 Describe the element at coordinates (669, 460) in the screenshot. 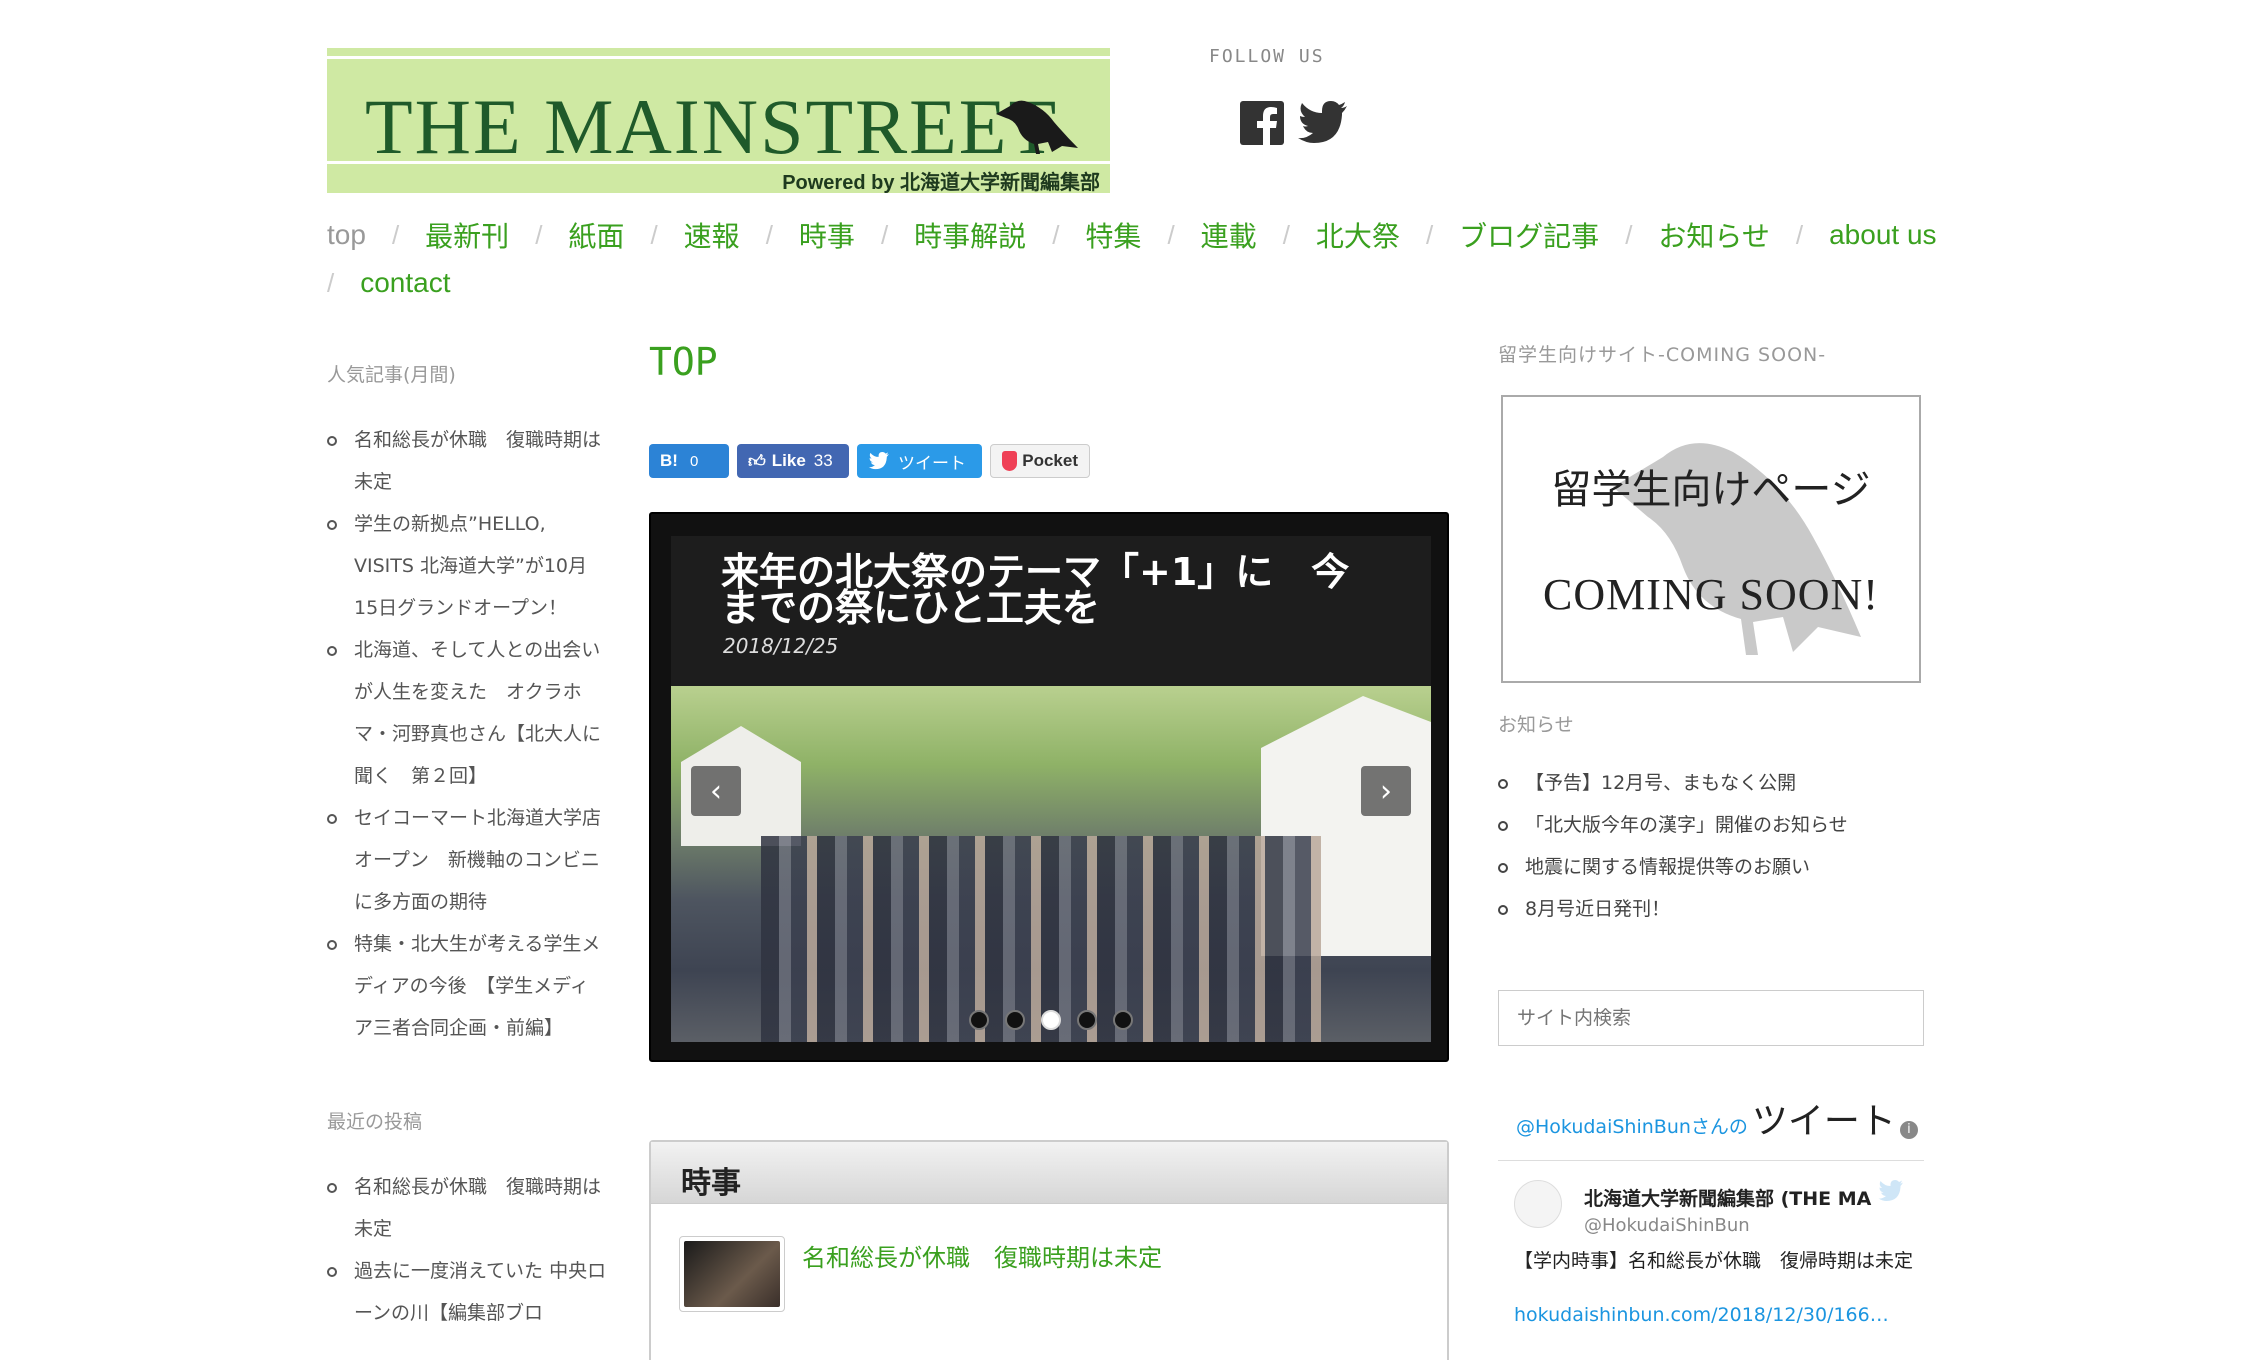

I see `hatena-mark: B!` at that location.